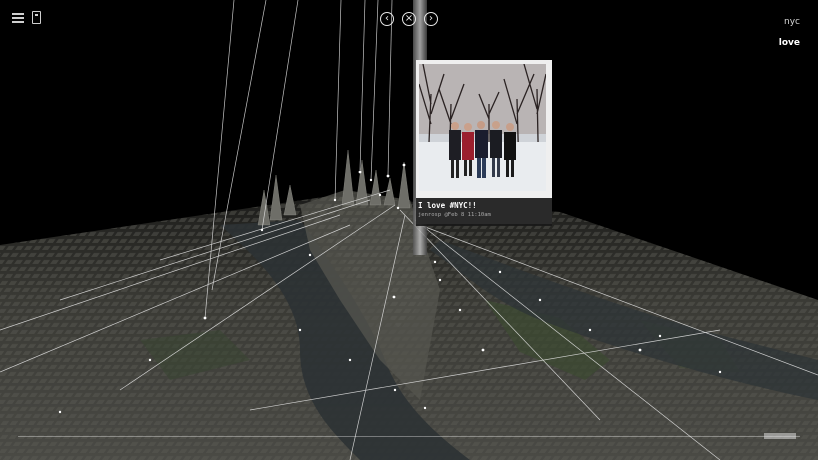 The height and width of the screenshot is (460, 818). Describe the element at coordinates (789, 43) in the screenshot. I see `keyword-filter: love` at that location.